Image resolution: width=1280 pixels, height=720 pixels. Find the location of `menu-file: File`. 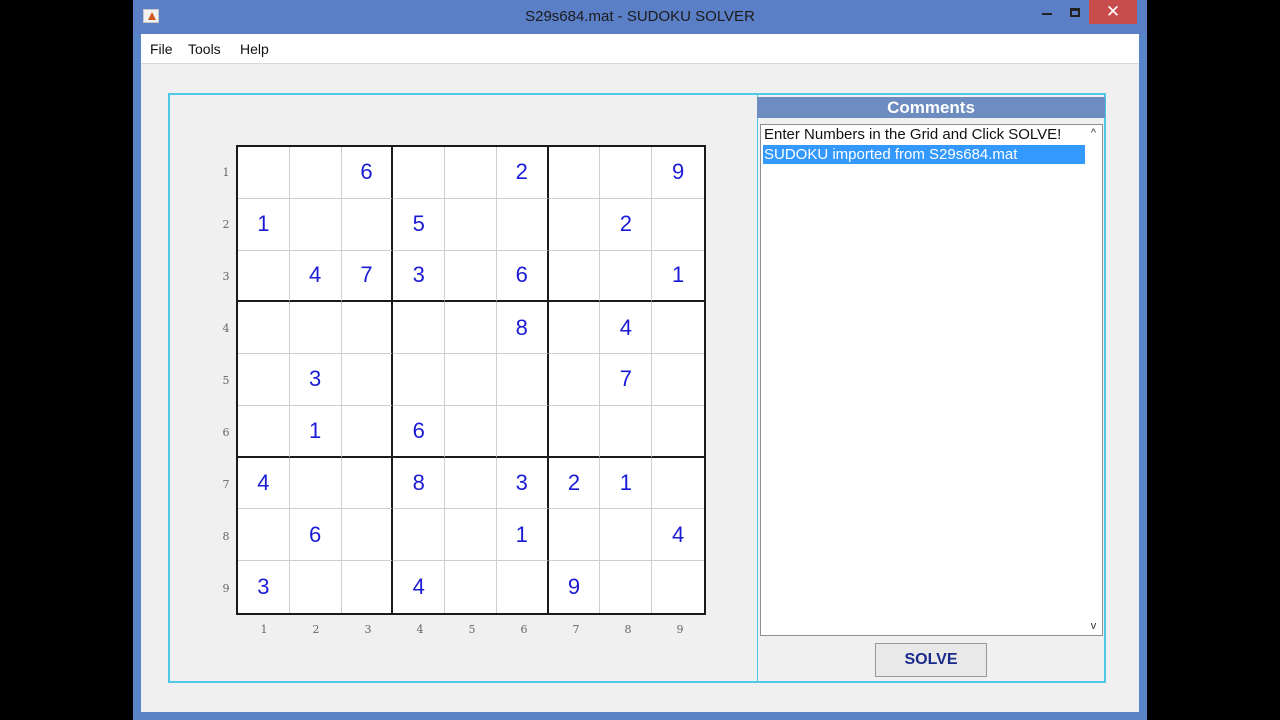

menu-file: File is located at coordinates (161, 49).